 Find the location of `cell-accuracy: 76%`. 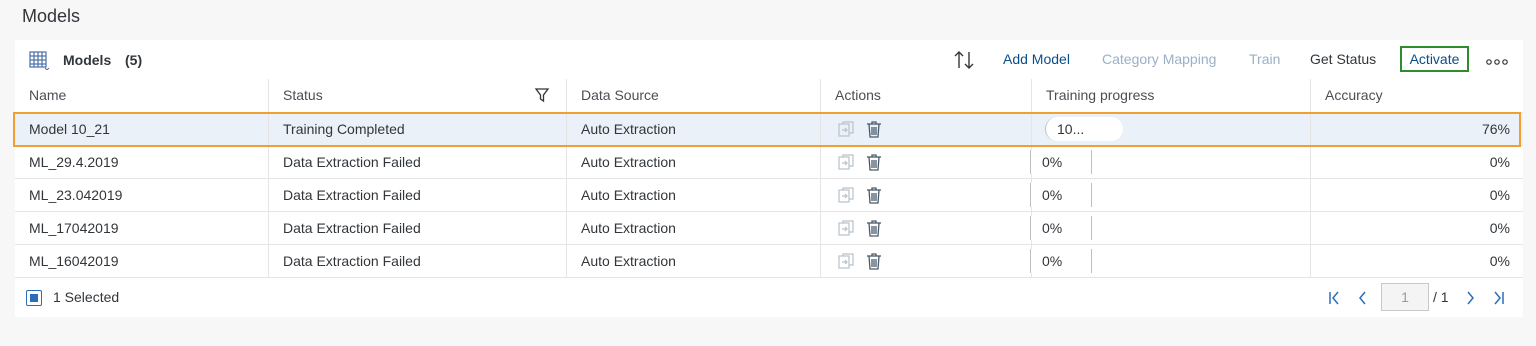

cell-accuracy: 76% is located at coordinates (1495, 129).